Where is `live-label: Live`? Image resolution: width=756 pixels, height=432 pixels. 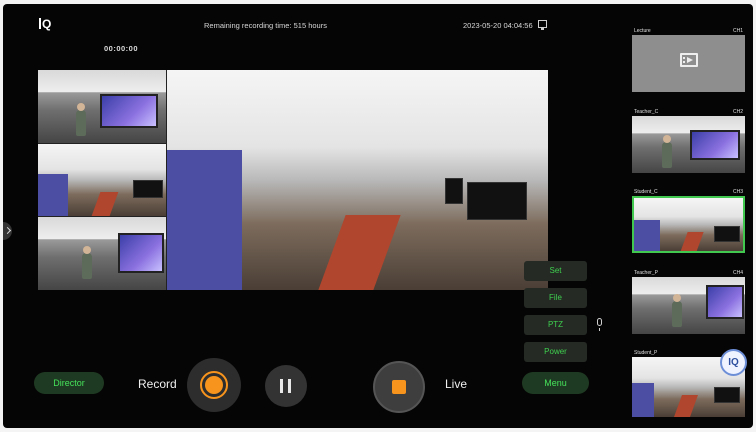 live-label: Live is located at coordinates (456, 384).